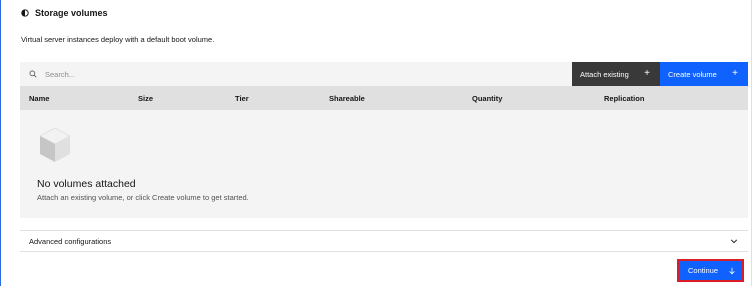  Describe the element at coordinates (71, 13) in the screenshot. I see `section-title: Storage volumes` at that location.